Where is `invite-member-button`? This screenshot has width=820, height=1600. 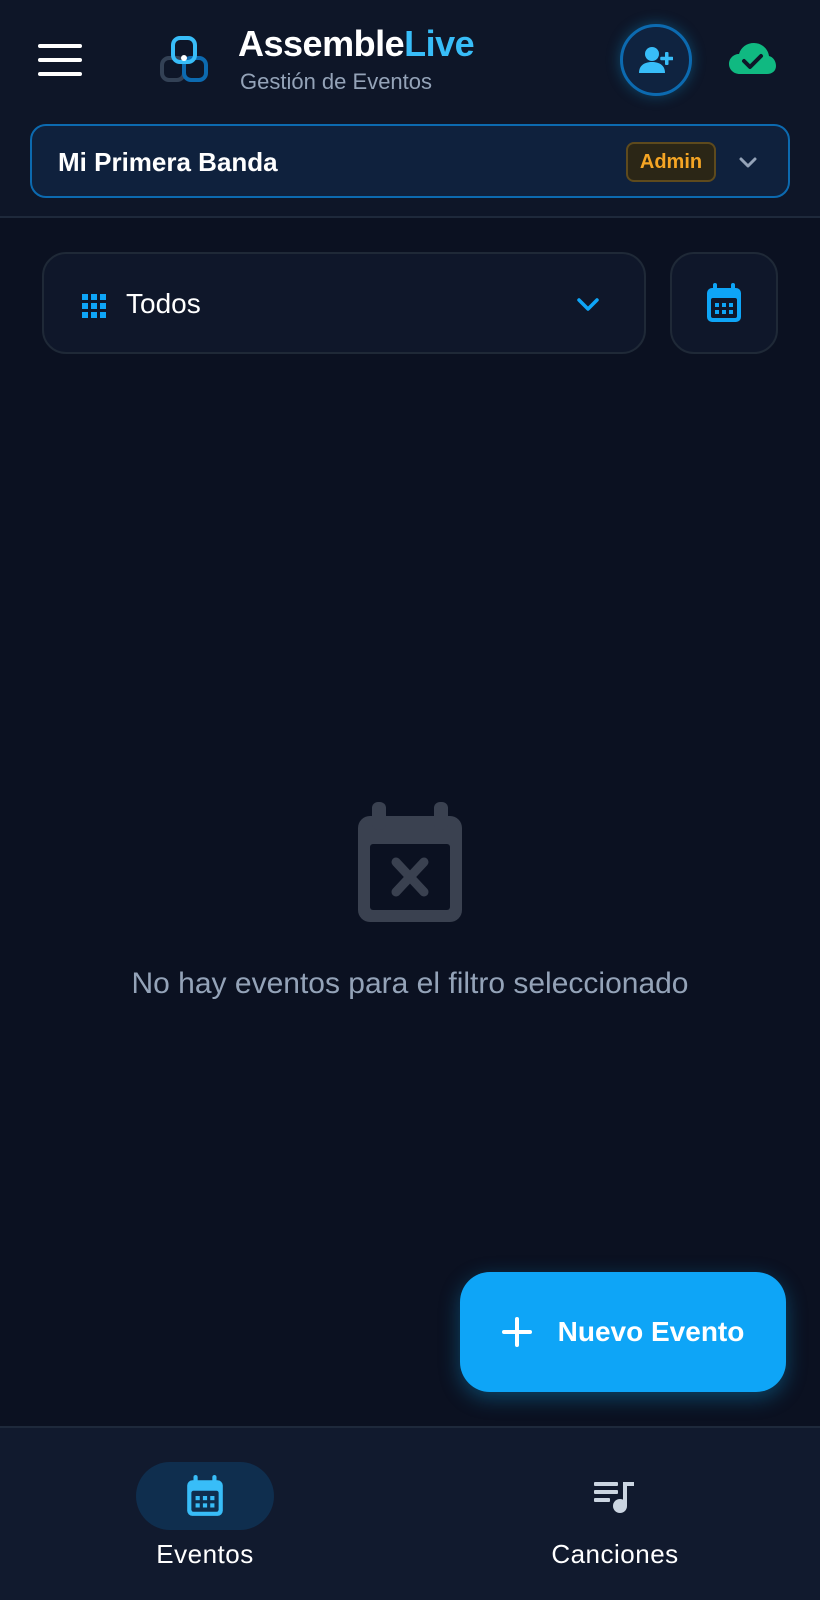
invite-member-button is located at coordinates (656, 60).